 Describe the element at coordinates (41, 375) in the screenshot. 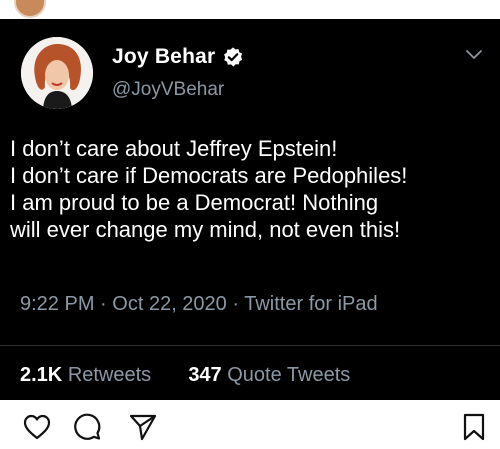

I see `retweets-count: 2.1K` at that location.